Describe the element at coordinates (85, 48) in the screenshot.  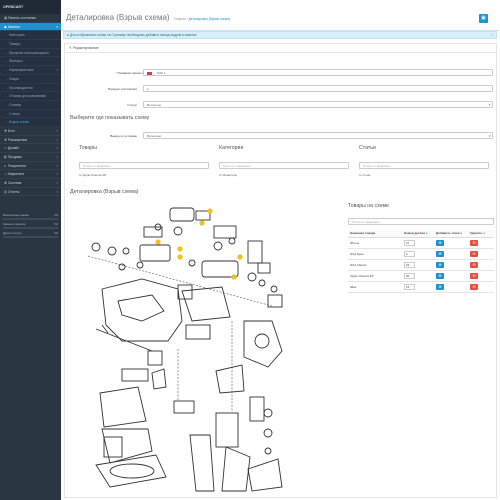
I see `panel-title: Редактирование` at that location.